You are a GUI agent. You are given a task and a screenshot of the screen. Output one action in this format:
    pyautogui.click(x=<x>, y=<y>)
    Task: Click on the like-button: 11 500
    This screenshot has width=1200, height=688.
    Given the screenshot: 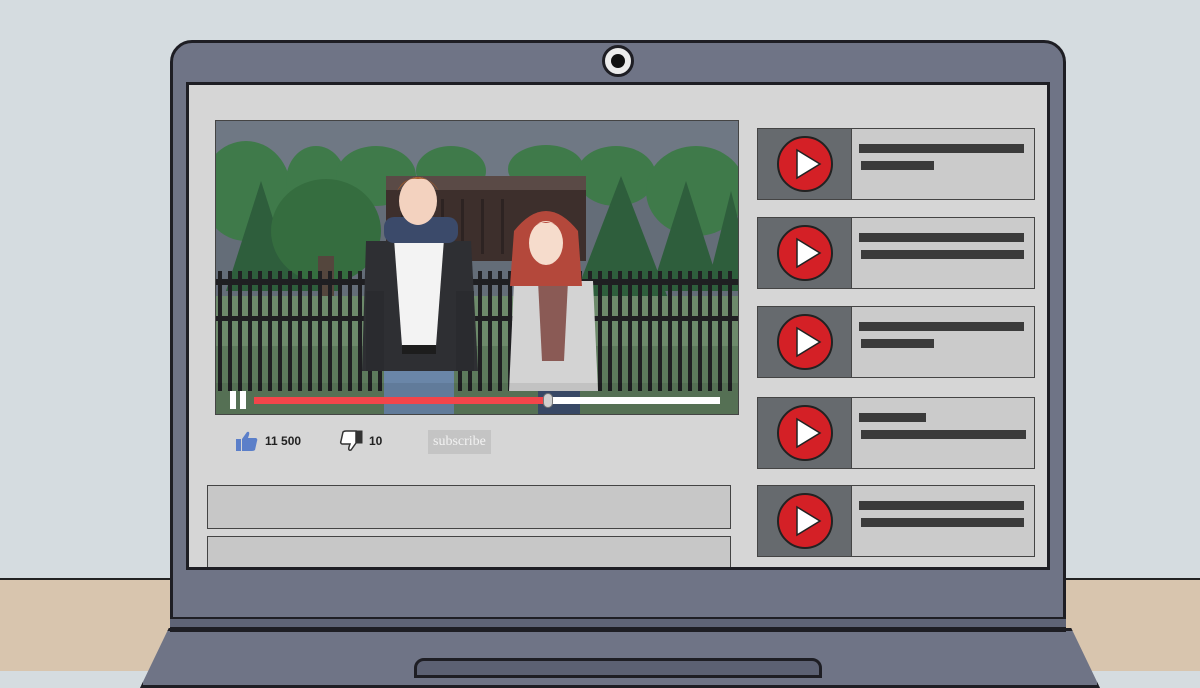 What is the action you would take?
    pyautogui.click(x=268, y=441)
    